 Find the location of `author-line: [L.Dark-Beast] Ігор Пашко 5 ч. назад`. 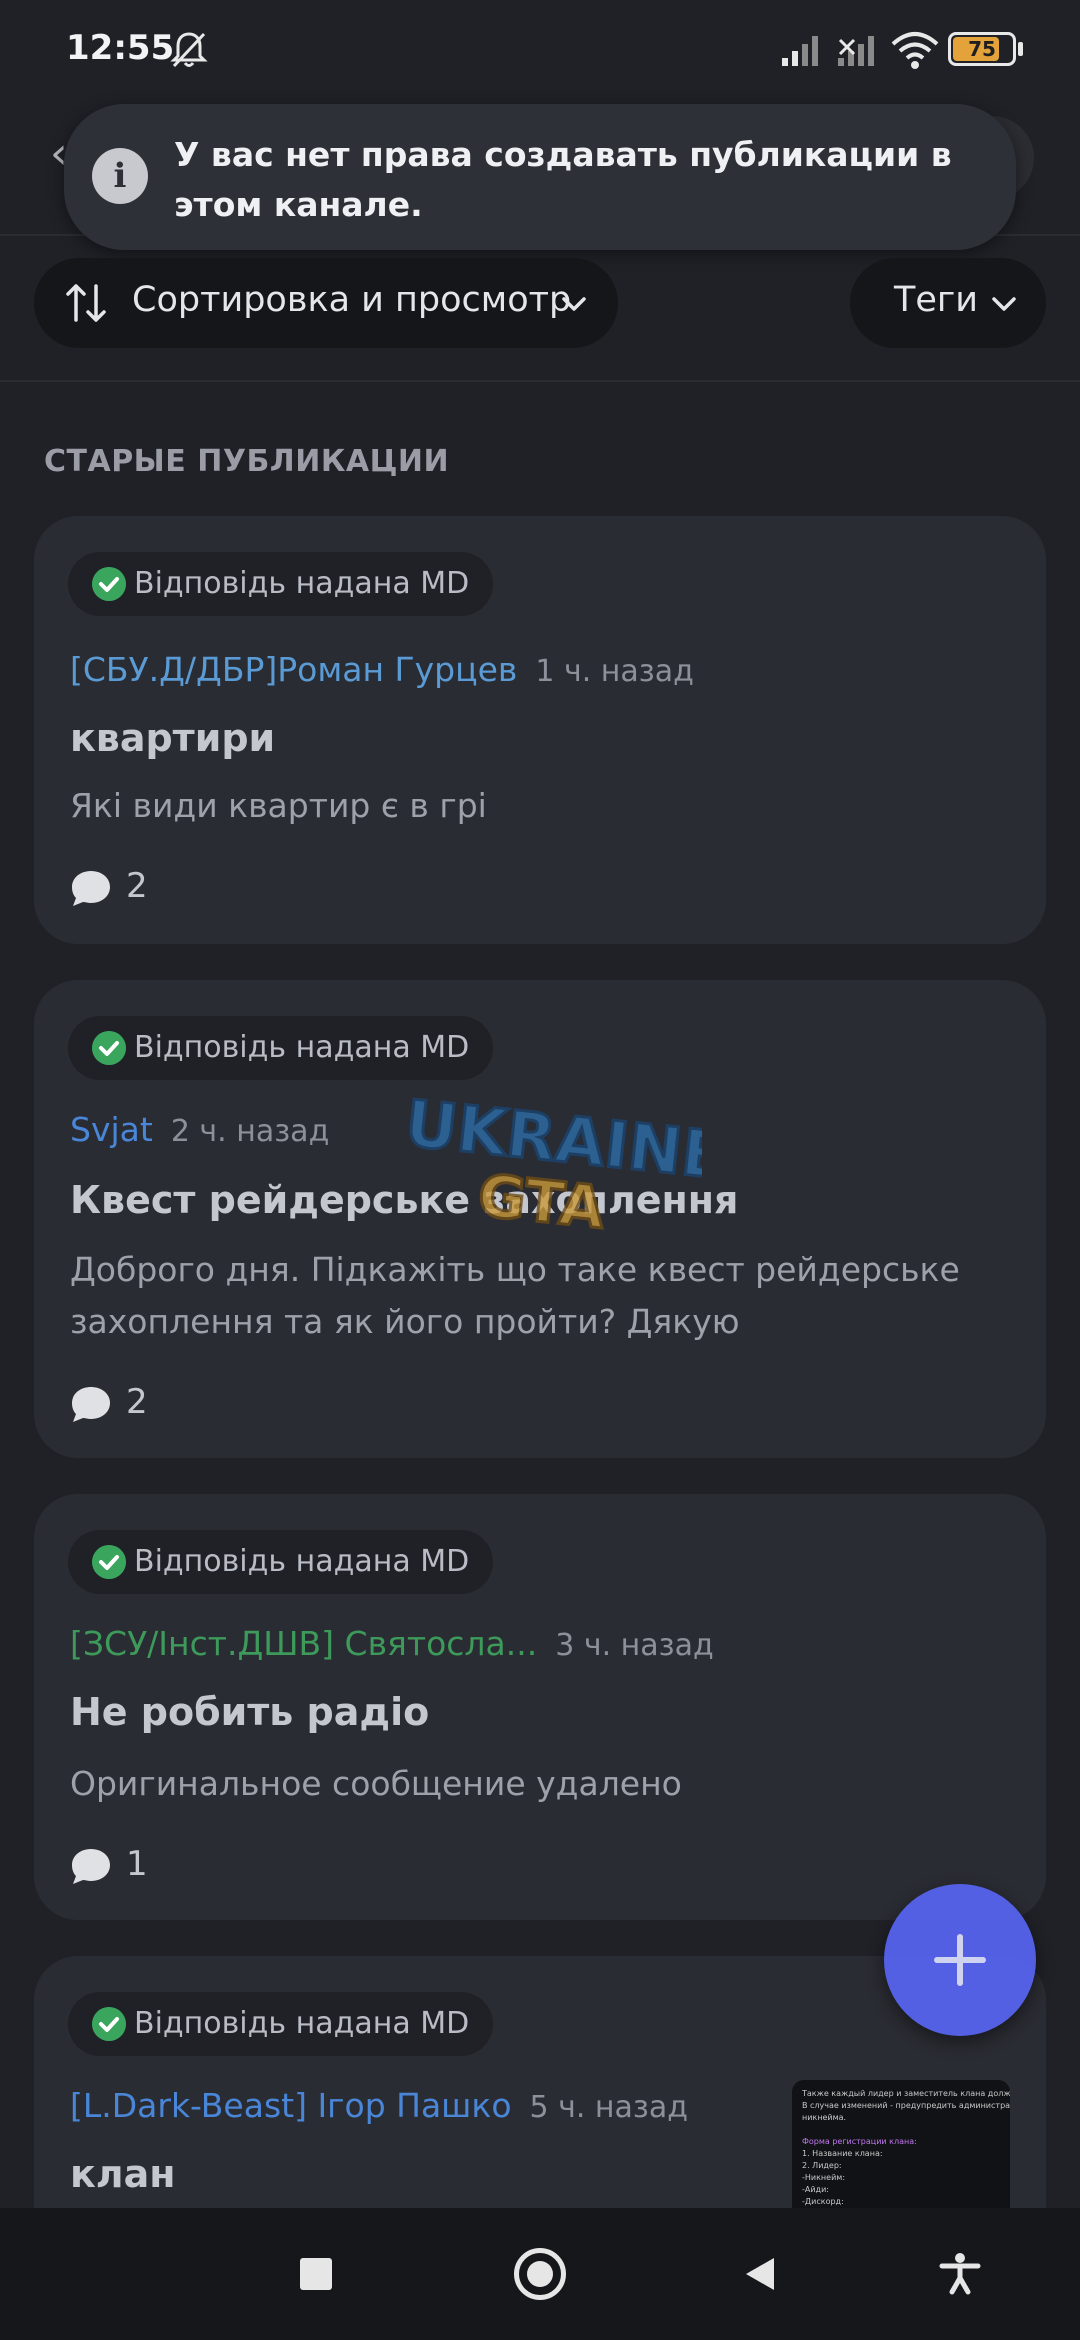

author-line: [L.Dark-Beast] Ігор Пашко 5 ч. назад is located at coordinates (379, 2105).